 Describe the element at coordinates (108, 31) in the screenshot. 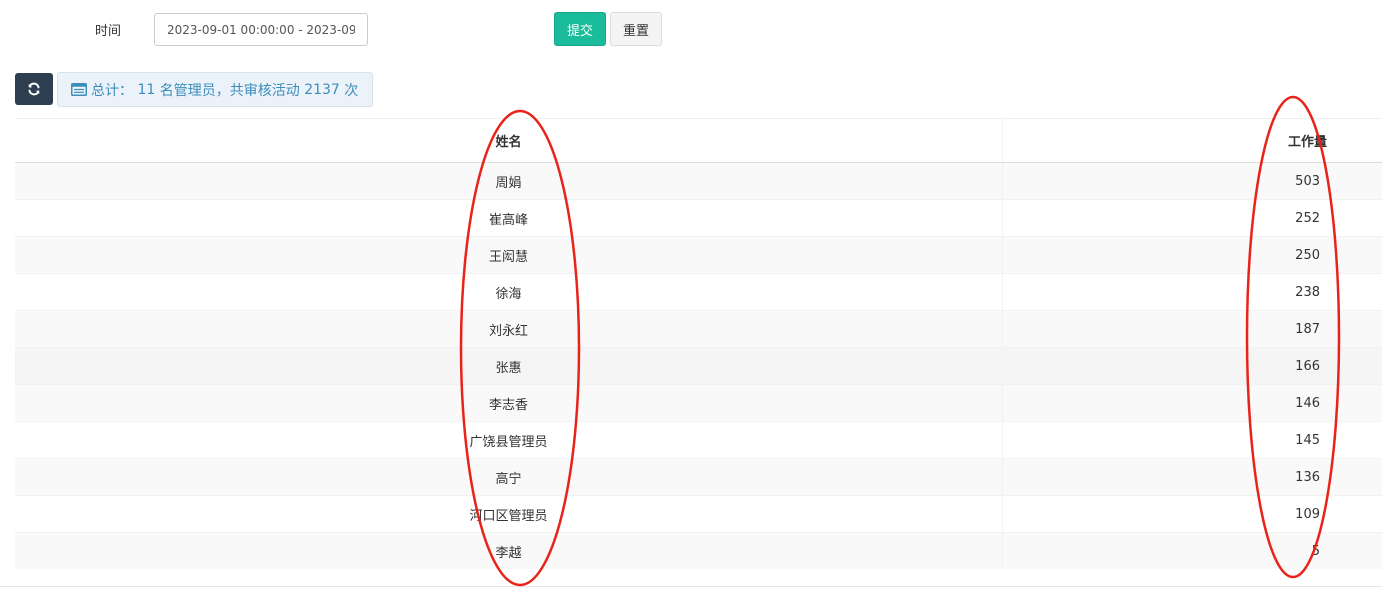

I see `time-filter-label: 时间` at that location.